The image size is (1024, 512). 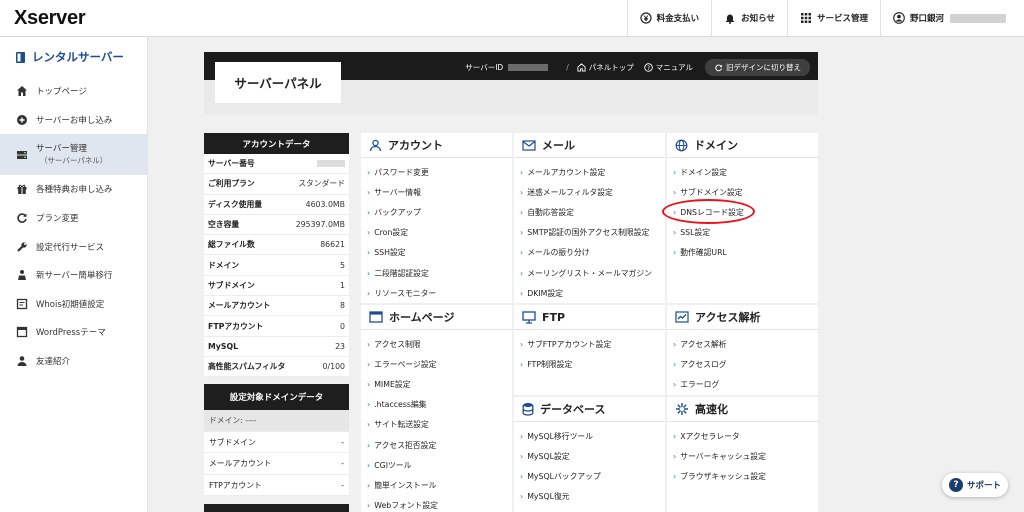 What do you see at coordinates (436, 384) in the screenshot?
I see `link-mime: › MIME設定` at bounding box center [436, 384].